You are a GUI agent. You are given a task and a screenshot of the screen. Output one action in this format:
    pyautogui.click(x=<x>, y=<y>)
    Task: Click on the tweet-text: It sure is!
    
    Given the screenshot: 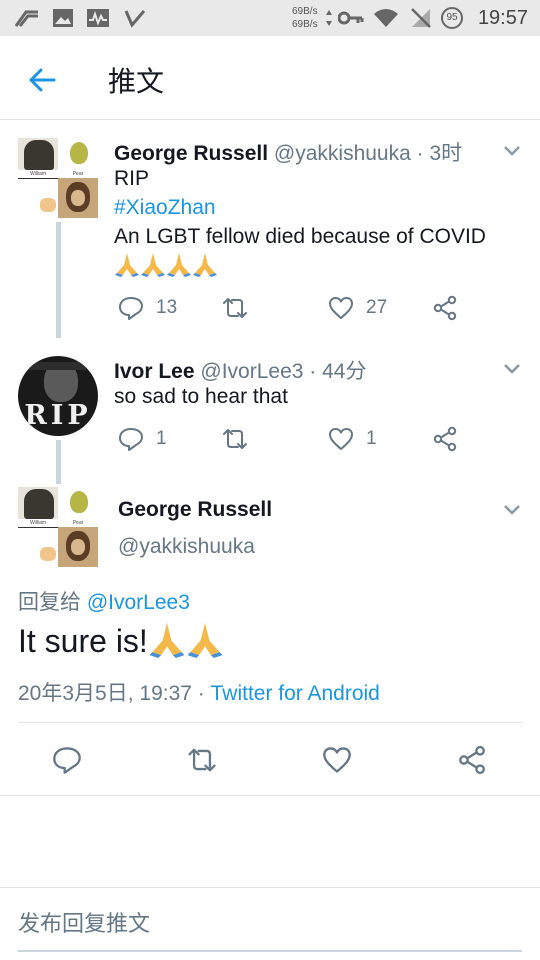 What is the action you would take?
    pyautogui.click(x=121, y=640)
    